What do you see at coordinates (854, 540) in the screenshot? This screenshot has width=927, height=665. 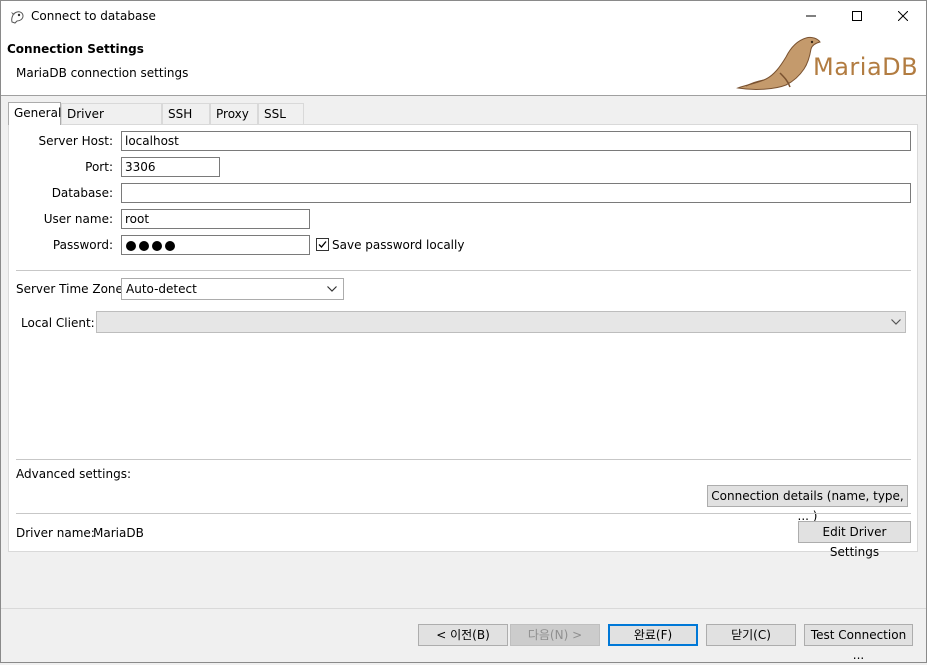 I see `edit-driver-settings-button: Edit Driver Settings` at bounding box center [854, 540].